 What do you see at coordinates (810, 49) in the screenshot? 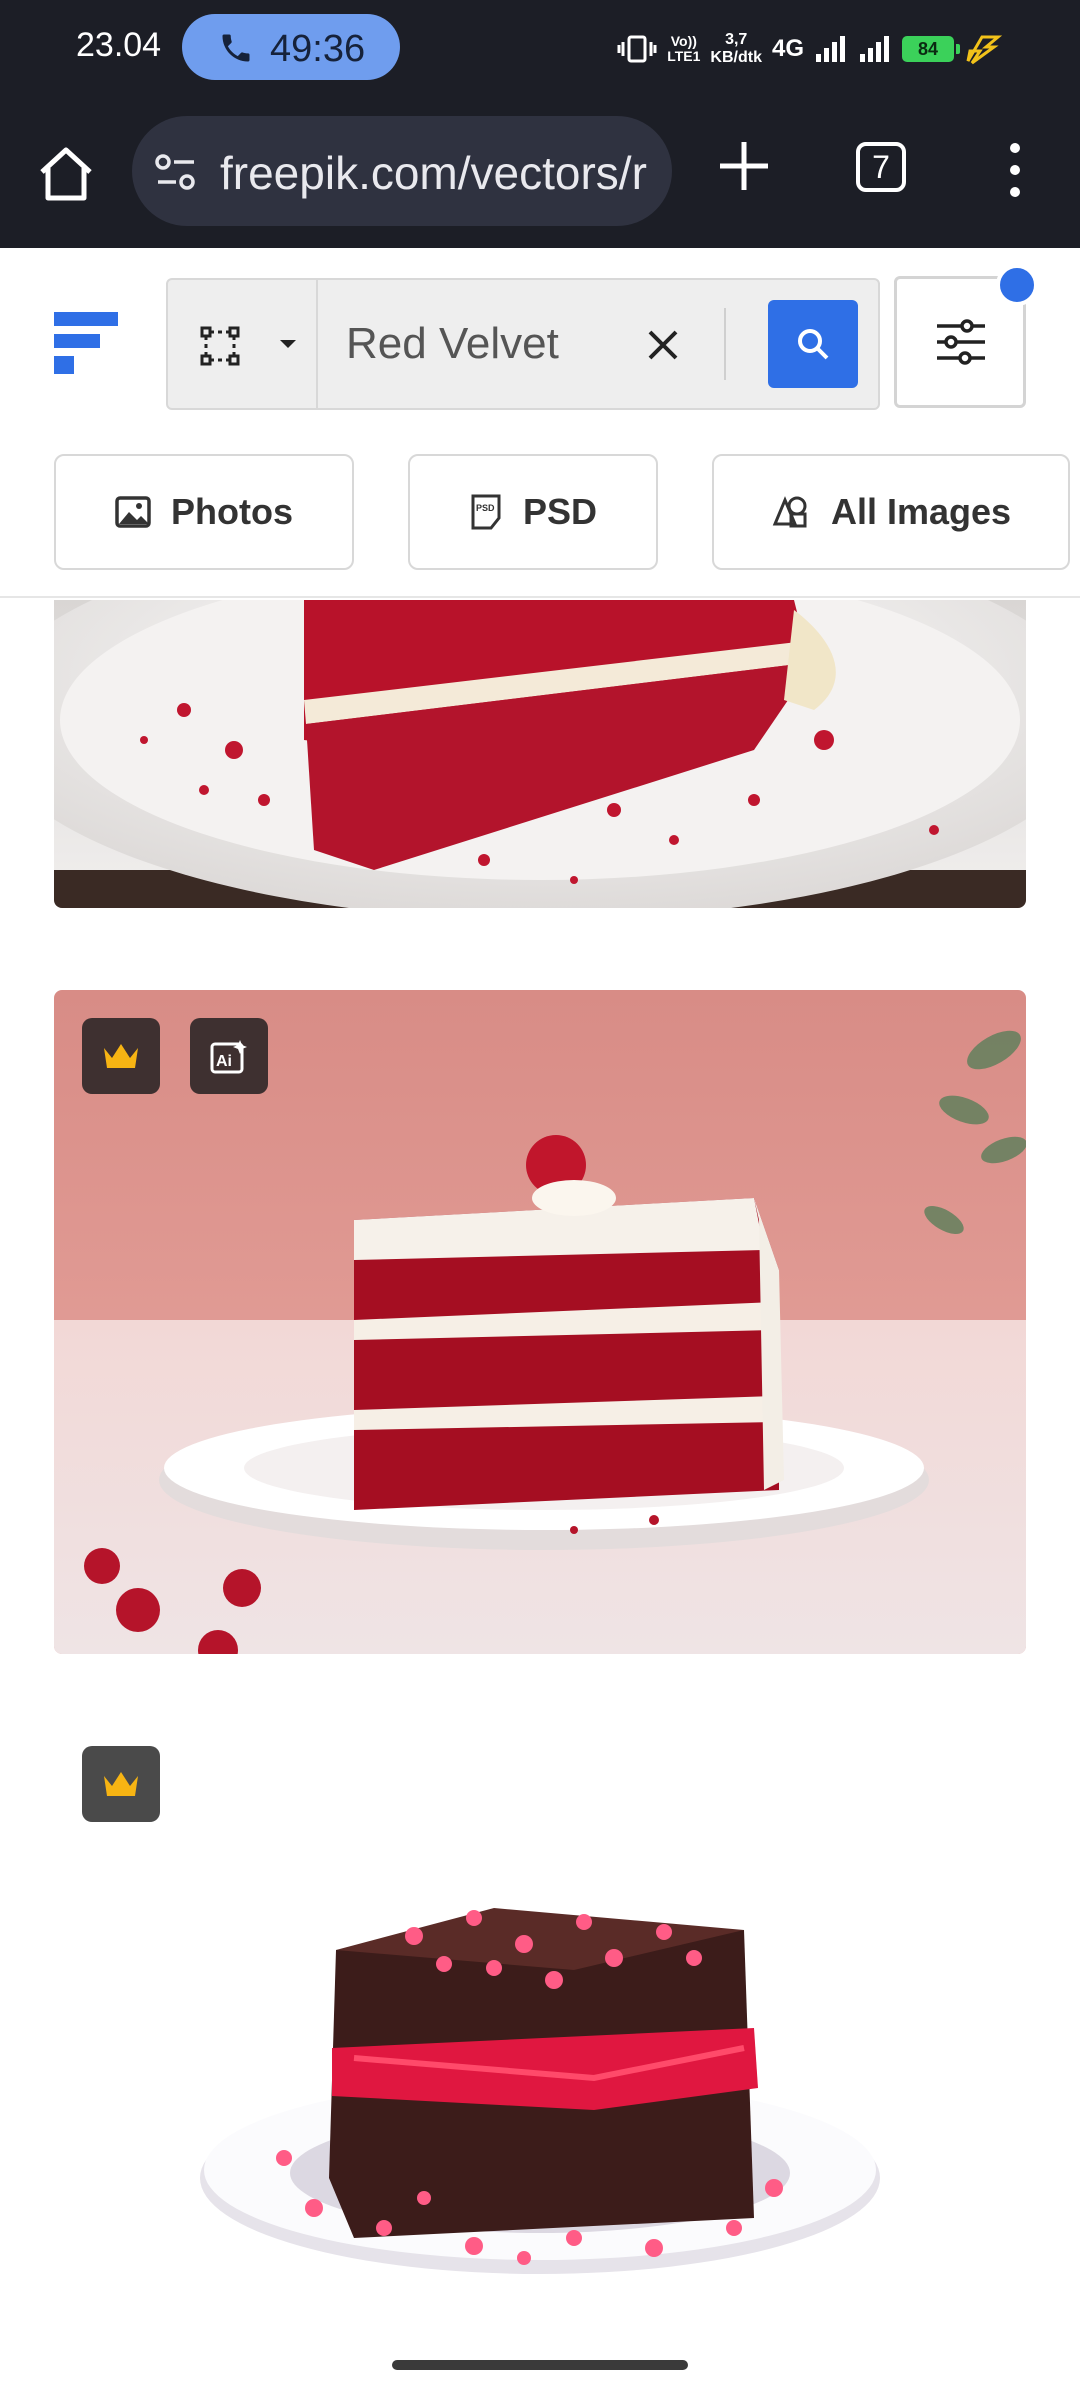
I see `status-icons: Vo)) LTE1 3,7 KB/dtk 4G 84` at bounding box center [810, 49].